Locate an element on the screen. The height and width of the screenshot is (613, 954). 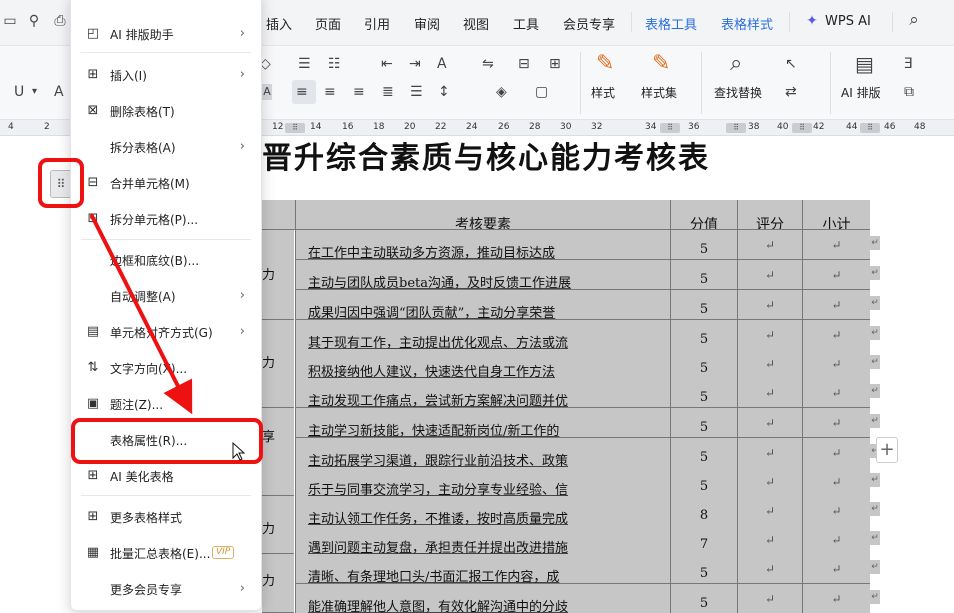
annotation-arrow is located at coordinates (141, 314).